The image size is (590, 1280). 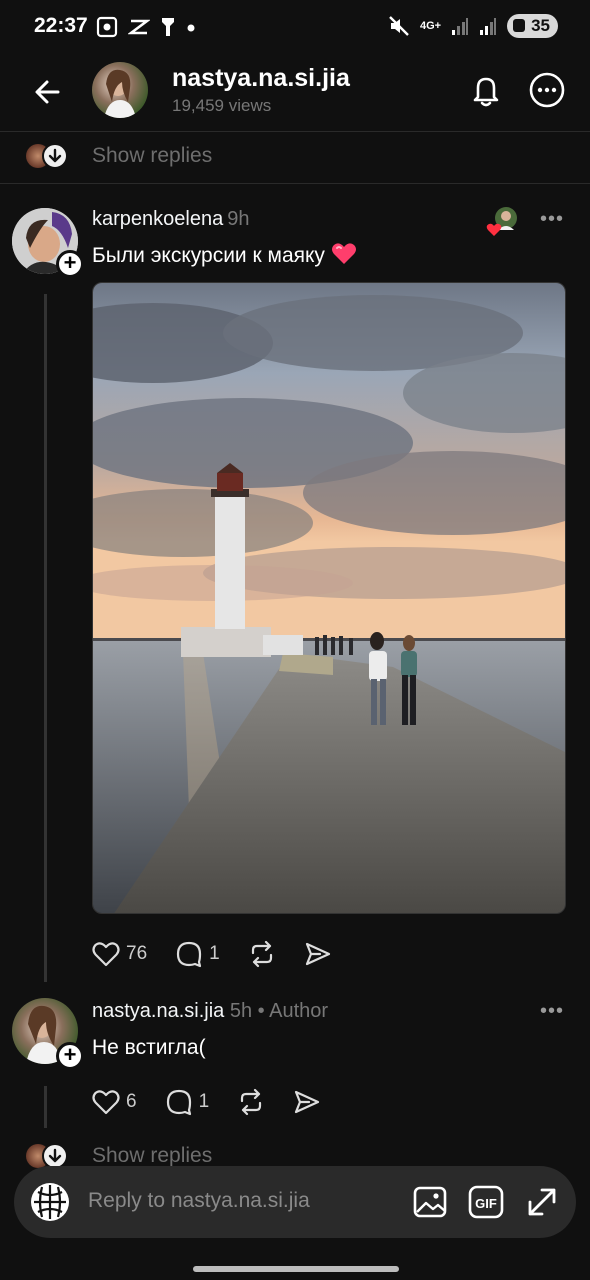 I want to click on gif-icon: GIF, so click(x=486, y=1202).